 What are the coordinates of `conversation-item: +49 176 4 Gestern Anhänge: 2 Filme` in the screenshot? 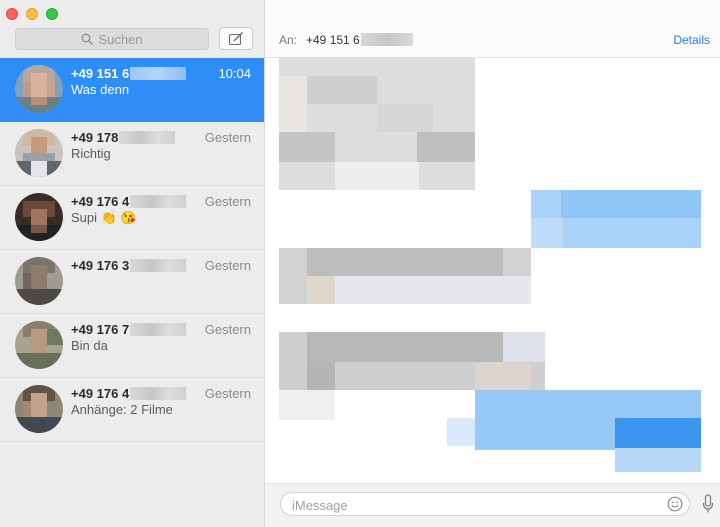 It's located at (132, 410).